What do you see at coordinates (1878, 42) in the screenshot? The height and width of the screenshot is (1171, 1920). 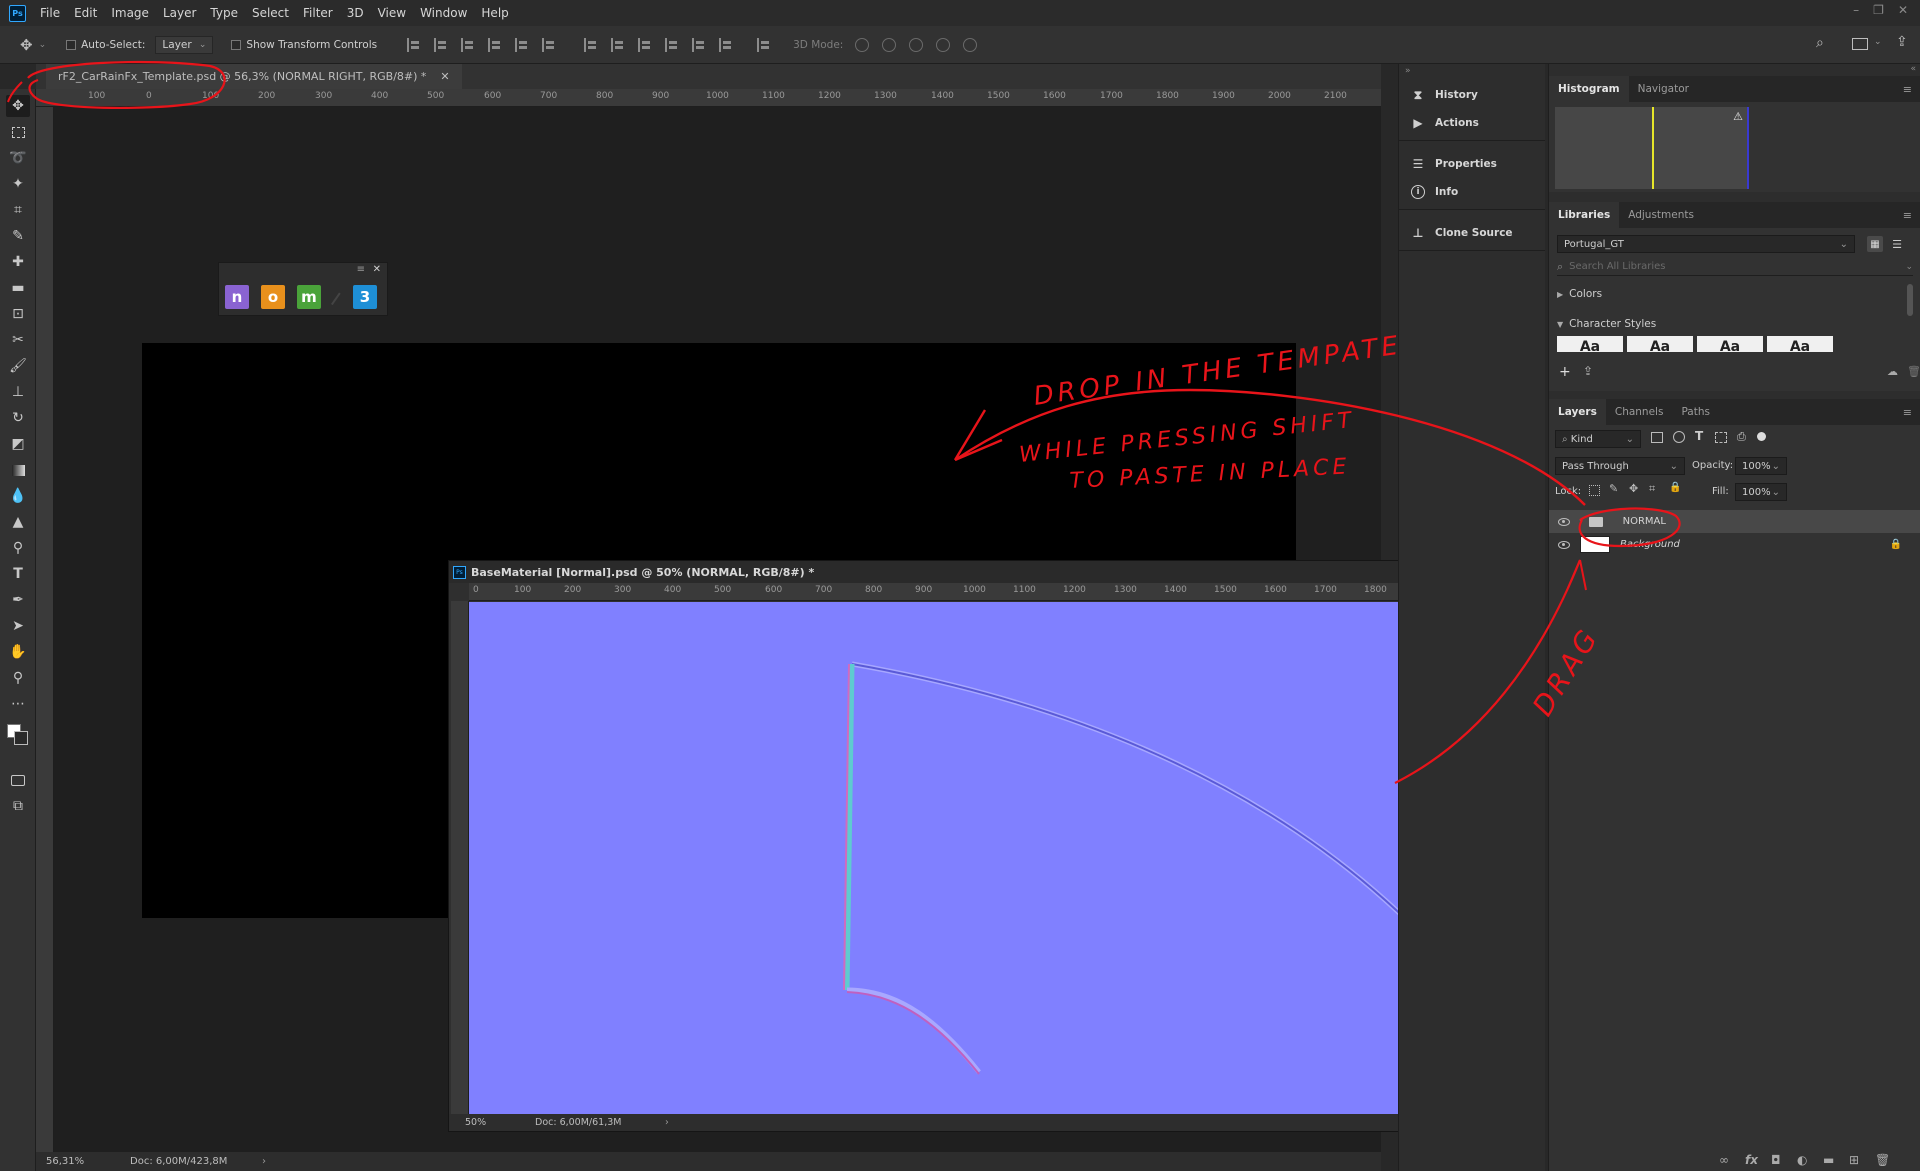 I see `workspace-chevron-icon: ⌄` at bounding box center [1878, 42].